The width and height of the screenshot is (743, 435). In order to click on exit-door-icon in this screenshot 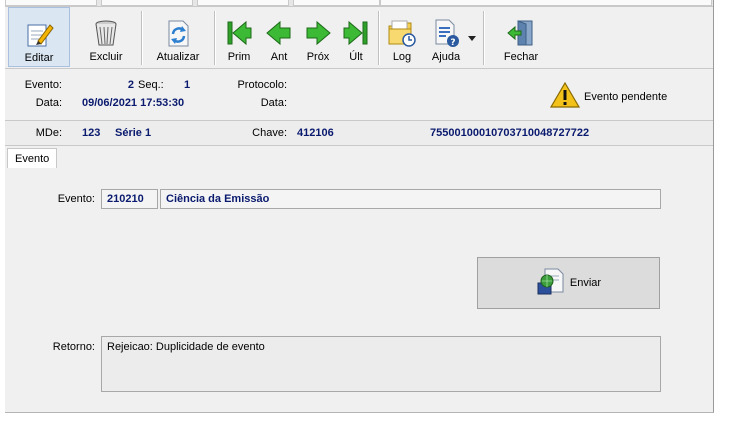, I will do `click(521, 33)`.